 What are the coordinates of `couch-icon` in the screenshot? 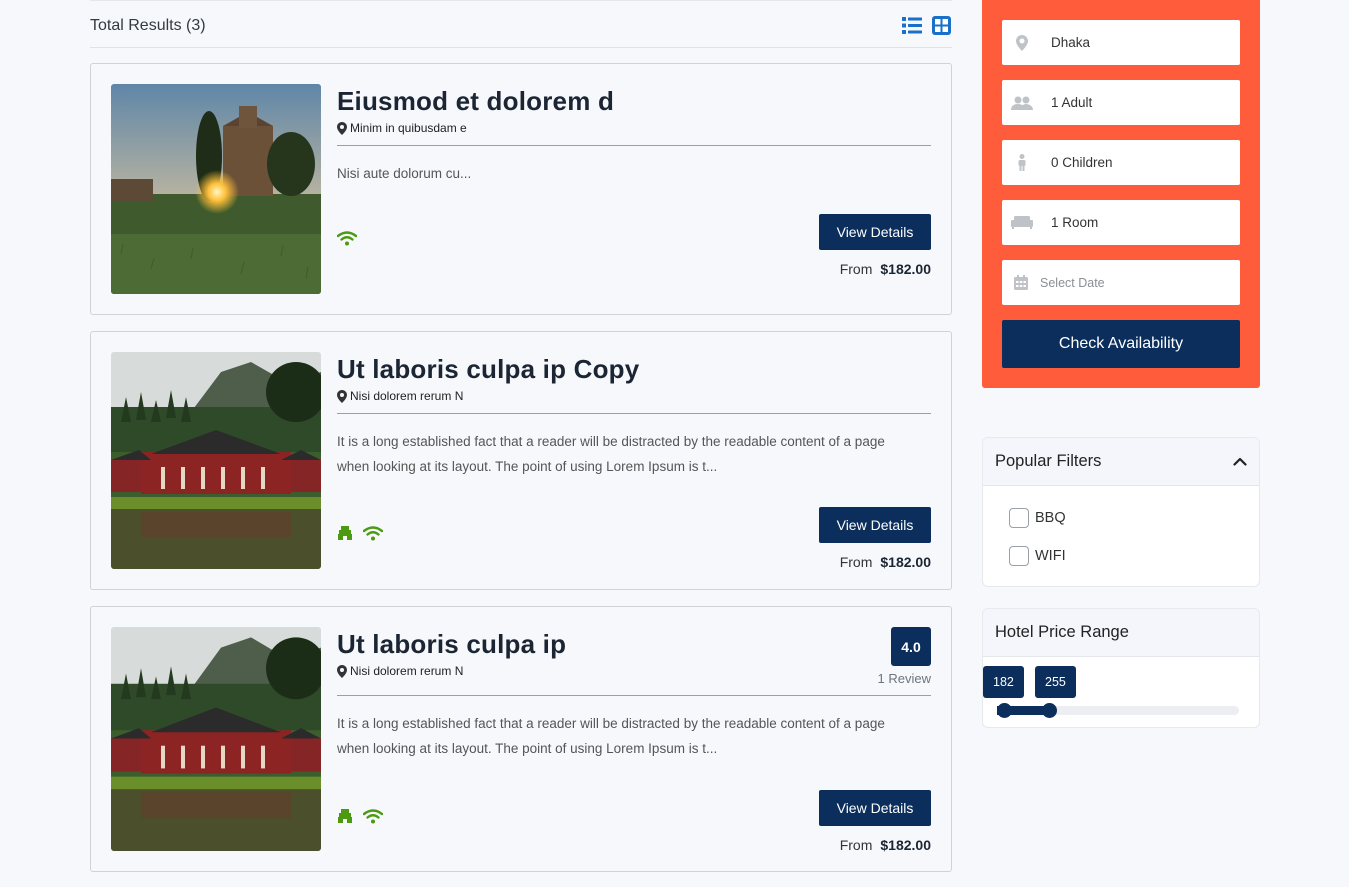 It's located at (1022, 222).